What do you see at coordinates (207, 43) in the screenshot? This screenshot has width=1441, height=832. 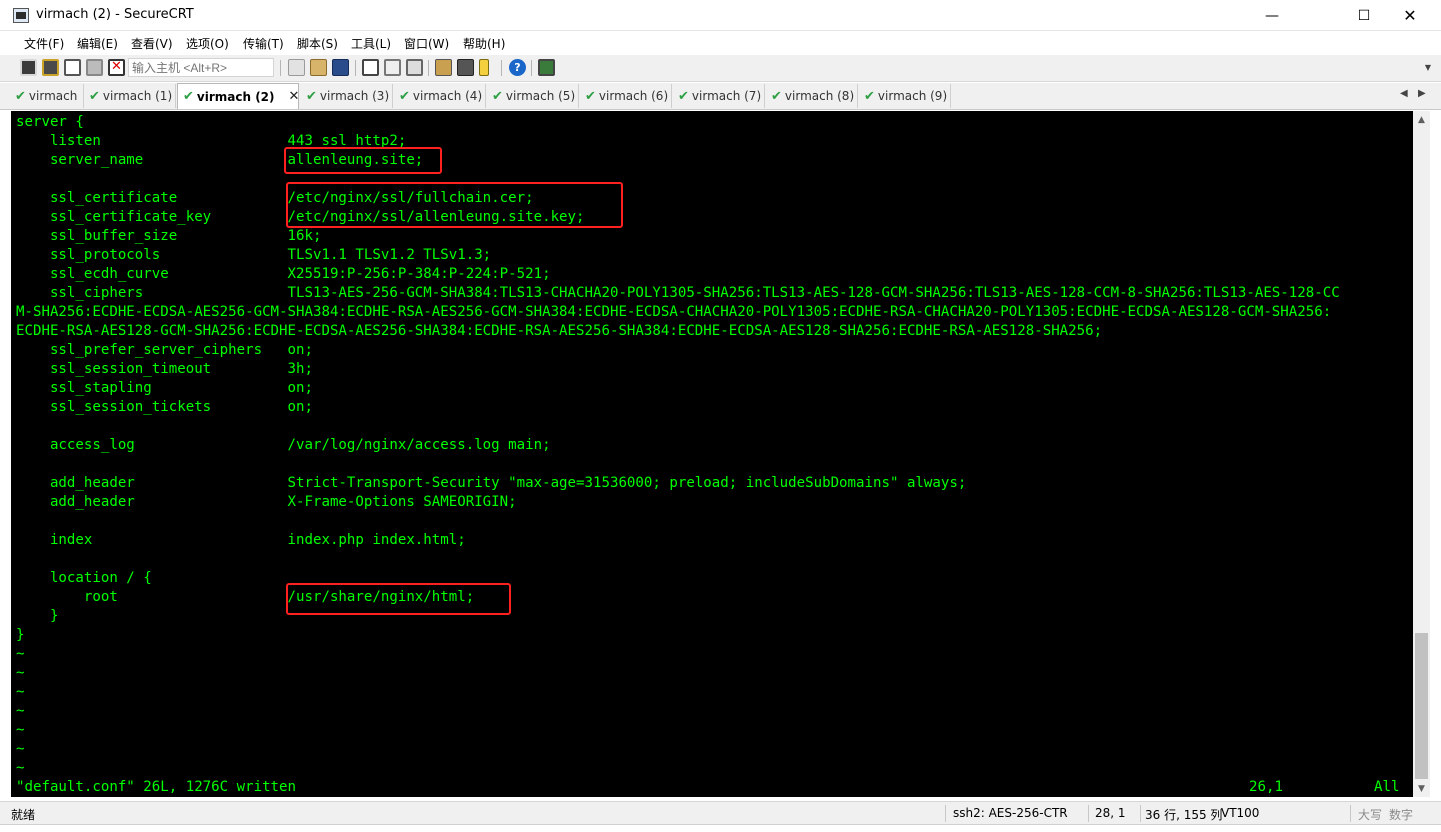 I see `menu-options: 选项(O)` at bounding box center [207, 43].